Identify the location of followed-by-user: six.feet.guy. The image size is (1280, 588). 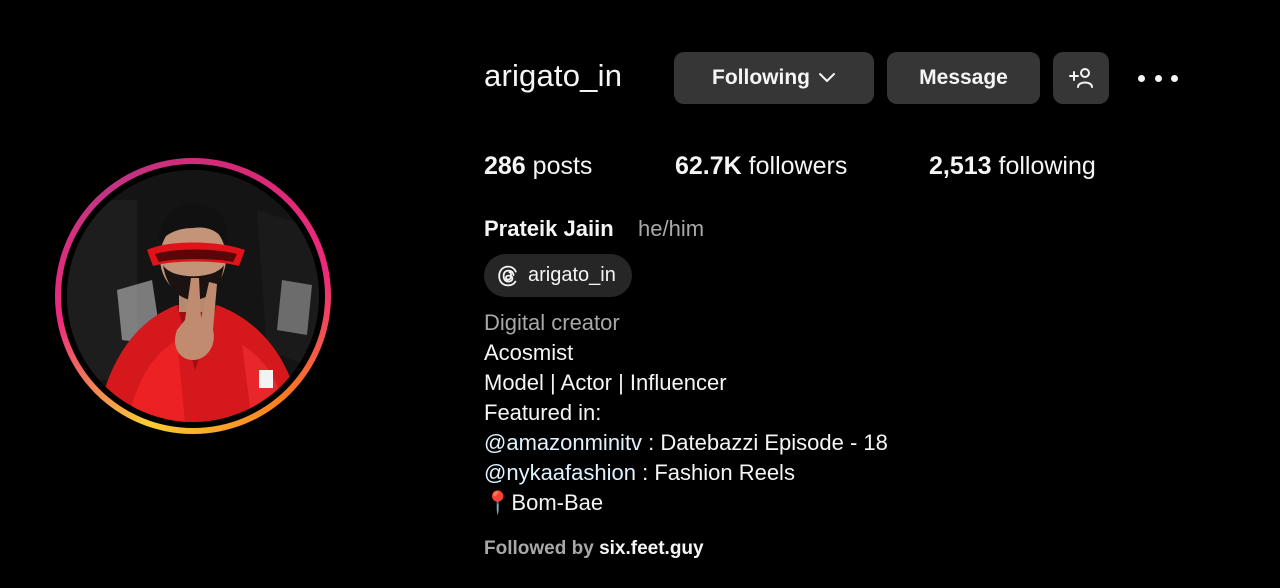
(651, 548).